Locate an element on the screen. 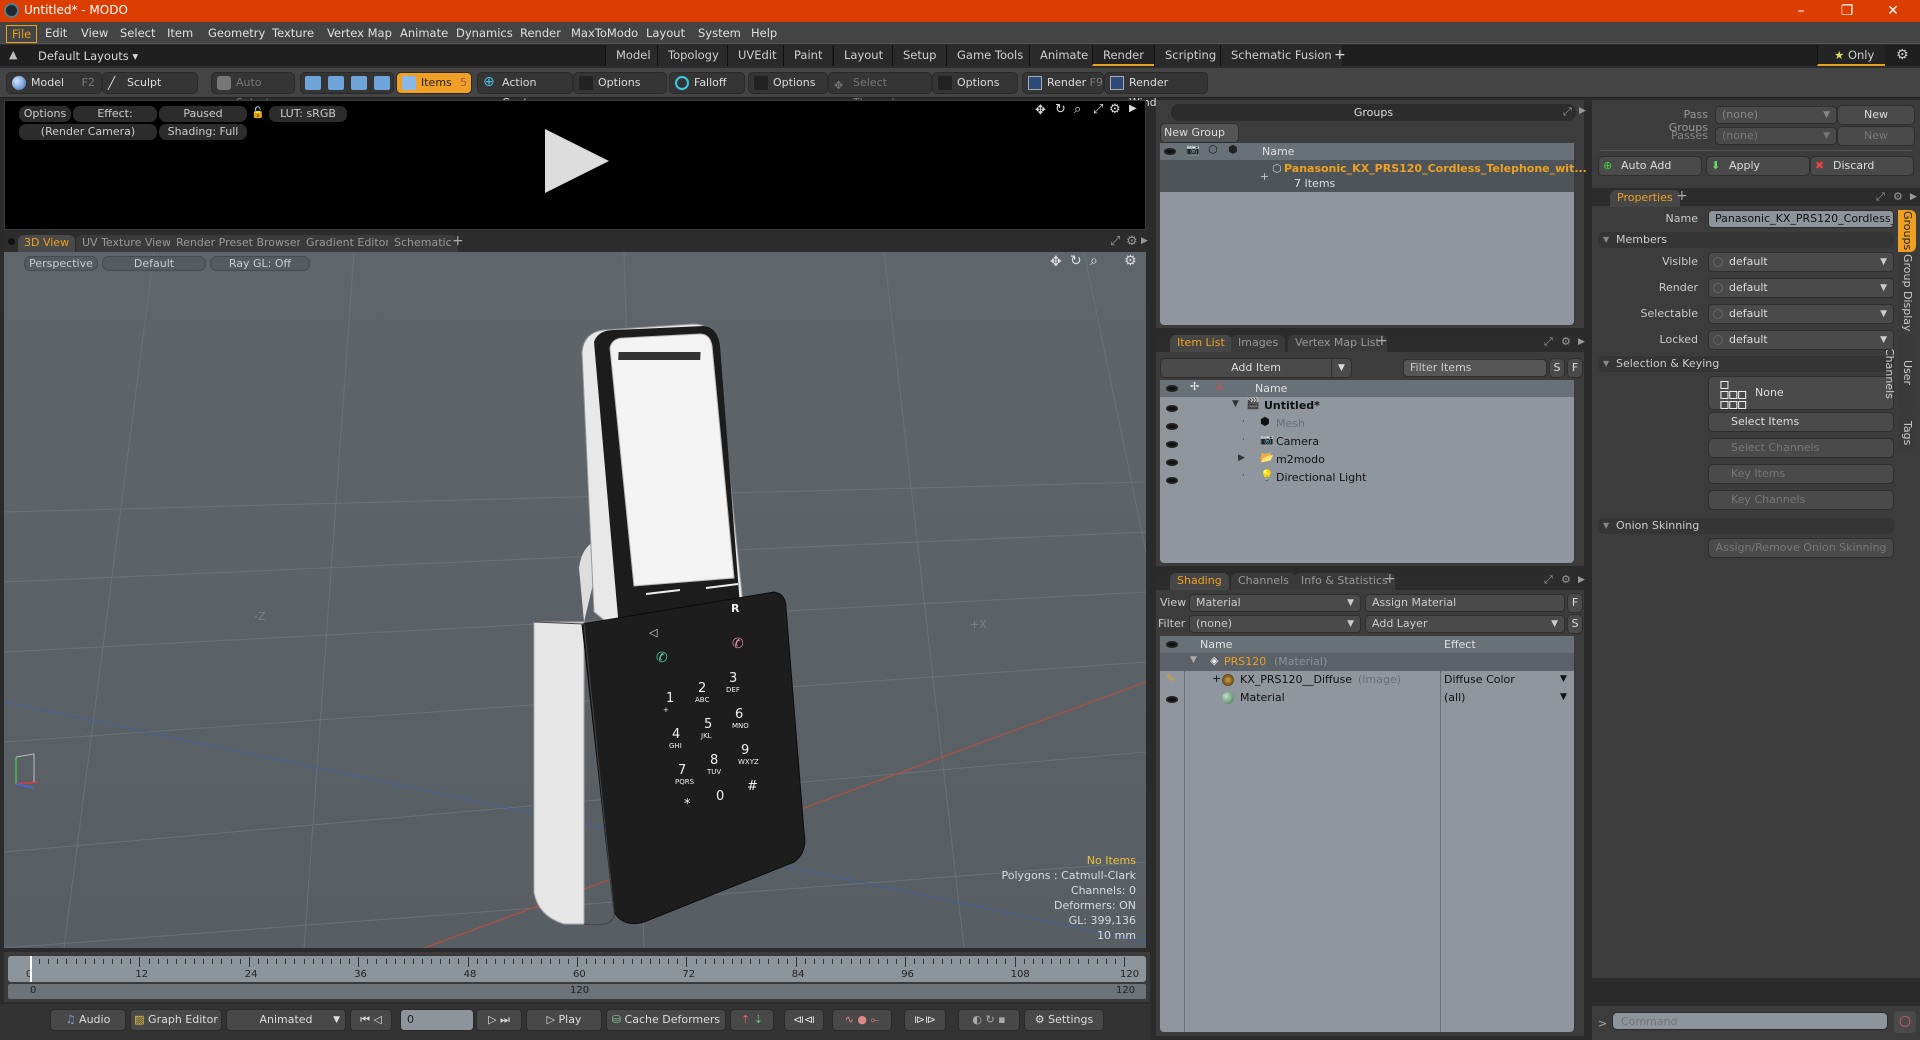  chevron-down-icon: ▼ is located at coordinates (1563, 697).